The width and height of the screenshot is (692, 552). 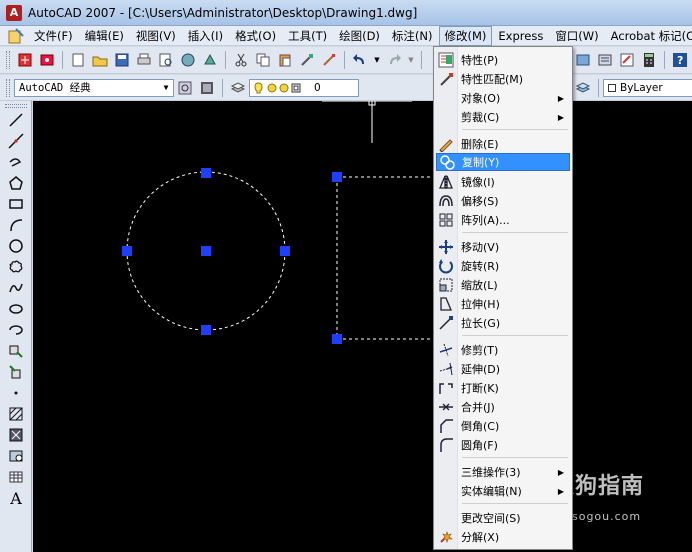 What do you see at coordinates (384, 258) in the screenshot?
I see `selected-rectangle` at bounding box center [384, 258].